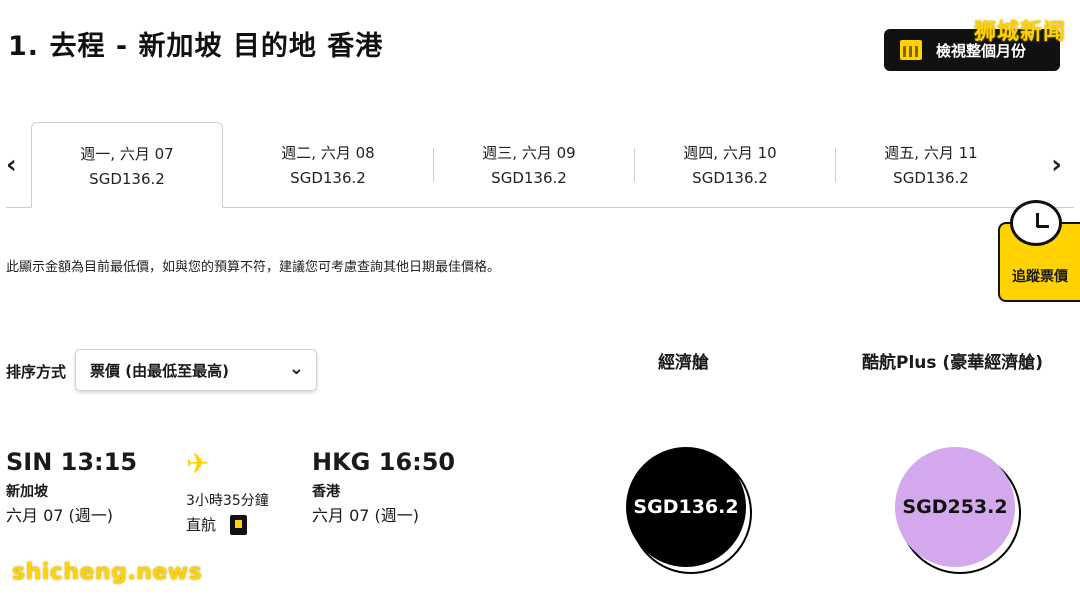 The height and width of the screenshot is (594, 1080). I want to click on plus-fare-button: SGD253.2, so click(955, 507).